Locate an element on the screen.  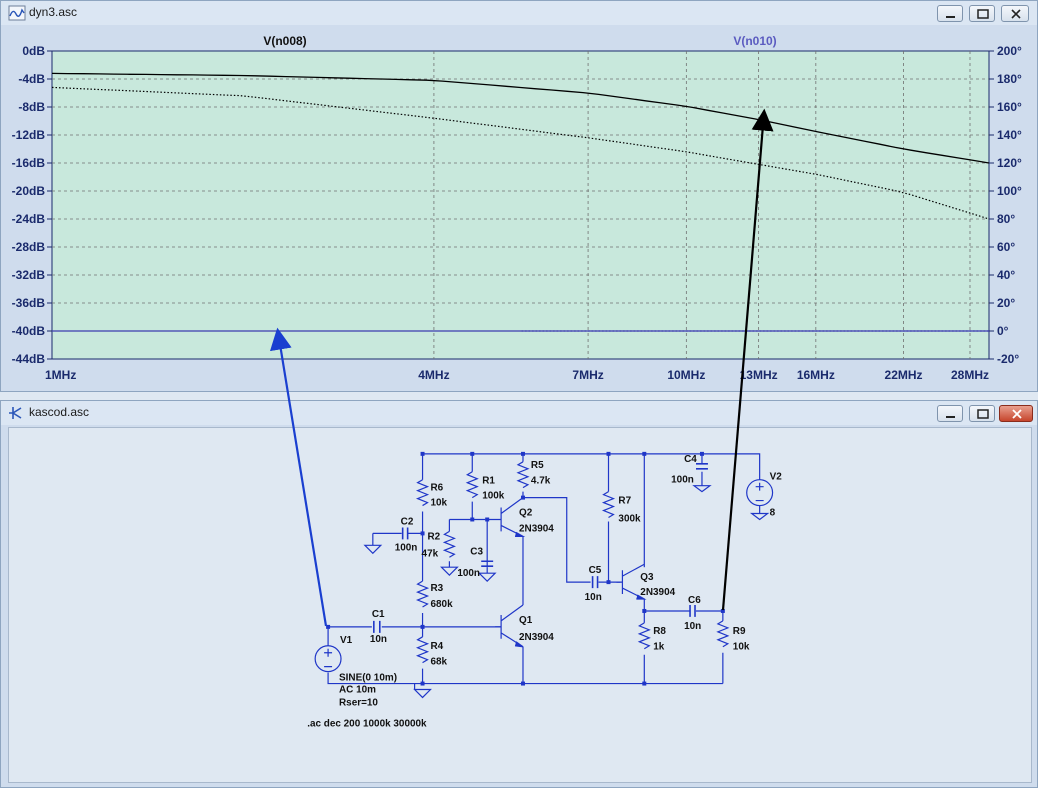
left-tick-label: -12dB is located at coordinates (29, 135).